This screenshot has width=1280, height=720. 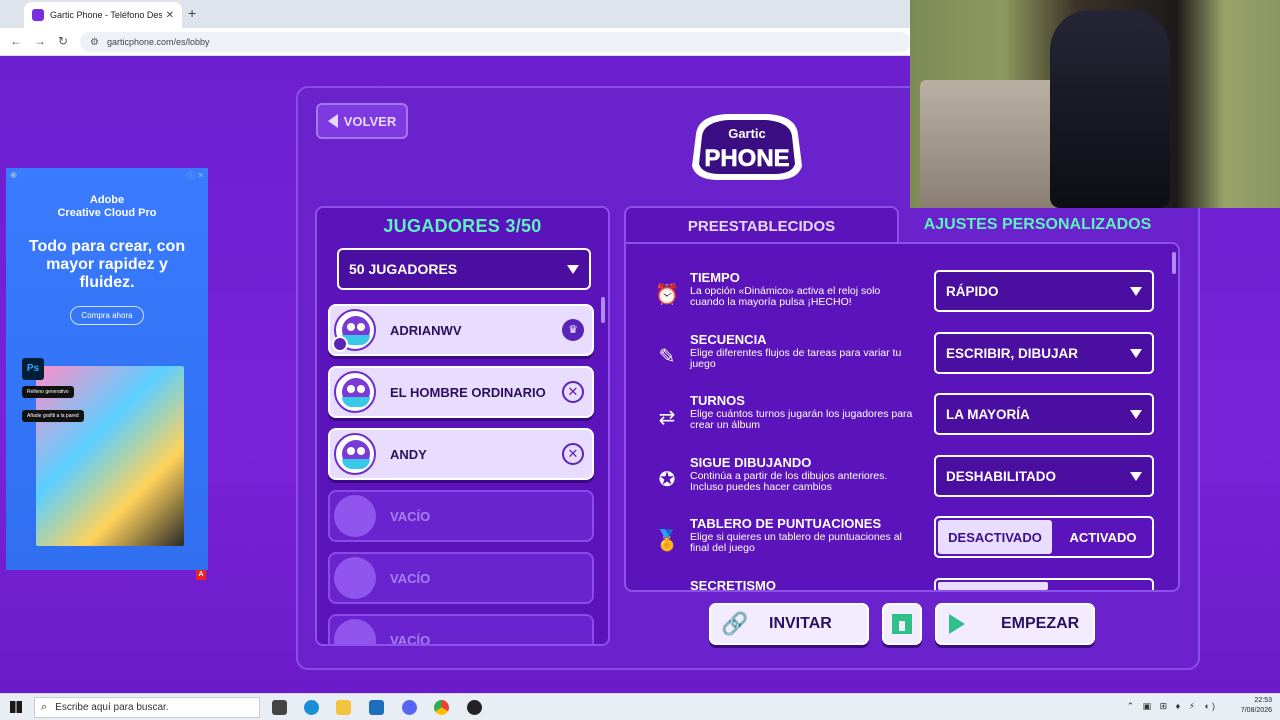 What do you see at coordinates (1037, 225) in the screenshot?
I see `tab-custom-settings: AJUSTES PERSONALIZADOS` at bounding box center [1037, 225].